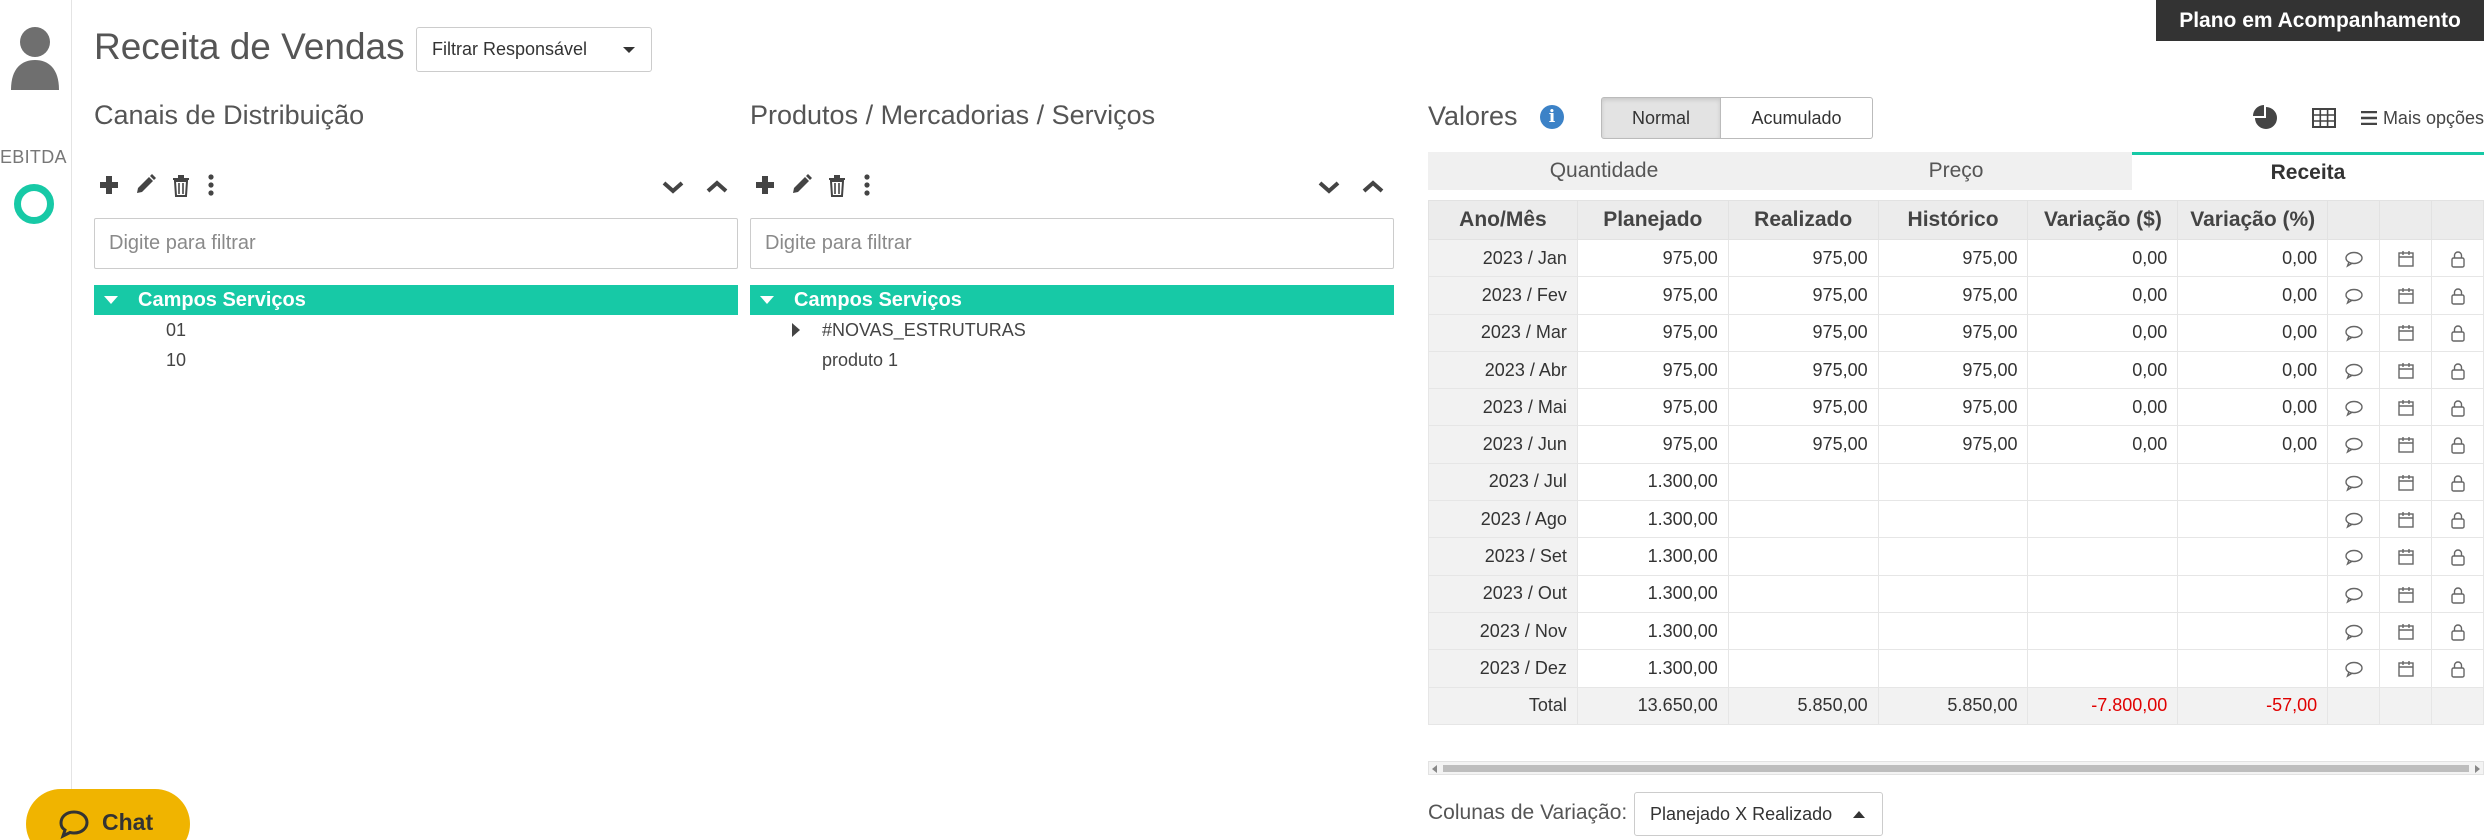  I want to click on channels-filter-input, so click(416, 243).